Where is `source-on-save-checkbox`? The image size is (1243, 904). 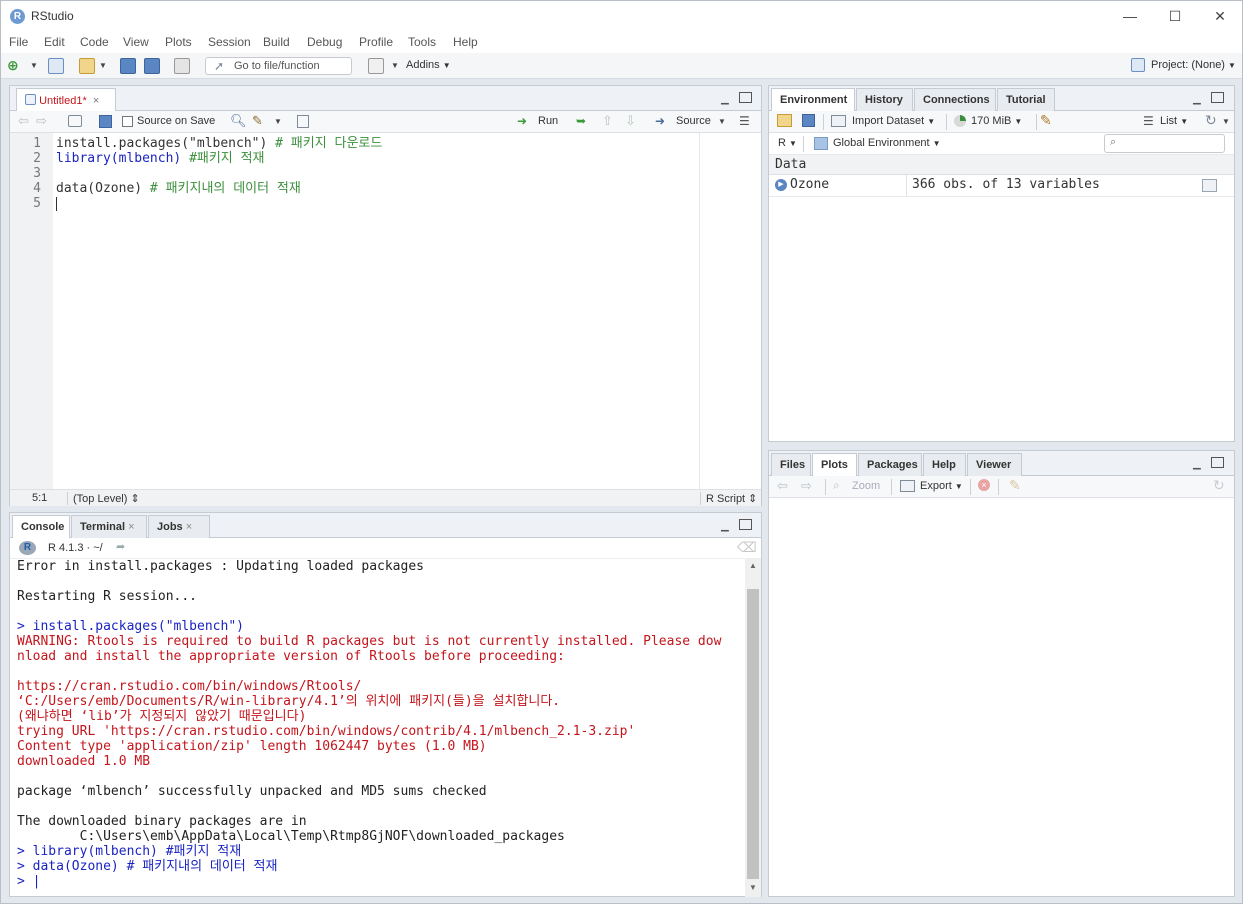
source-on-save-checkbox is located at coordinates (127, 121).